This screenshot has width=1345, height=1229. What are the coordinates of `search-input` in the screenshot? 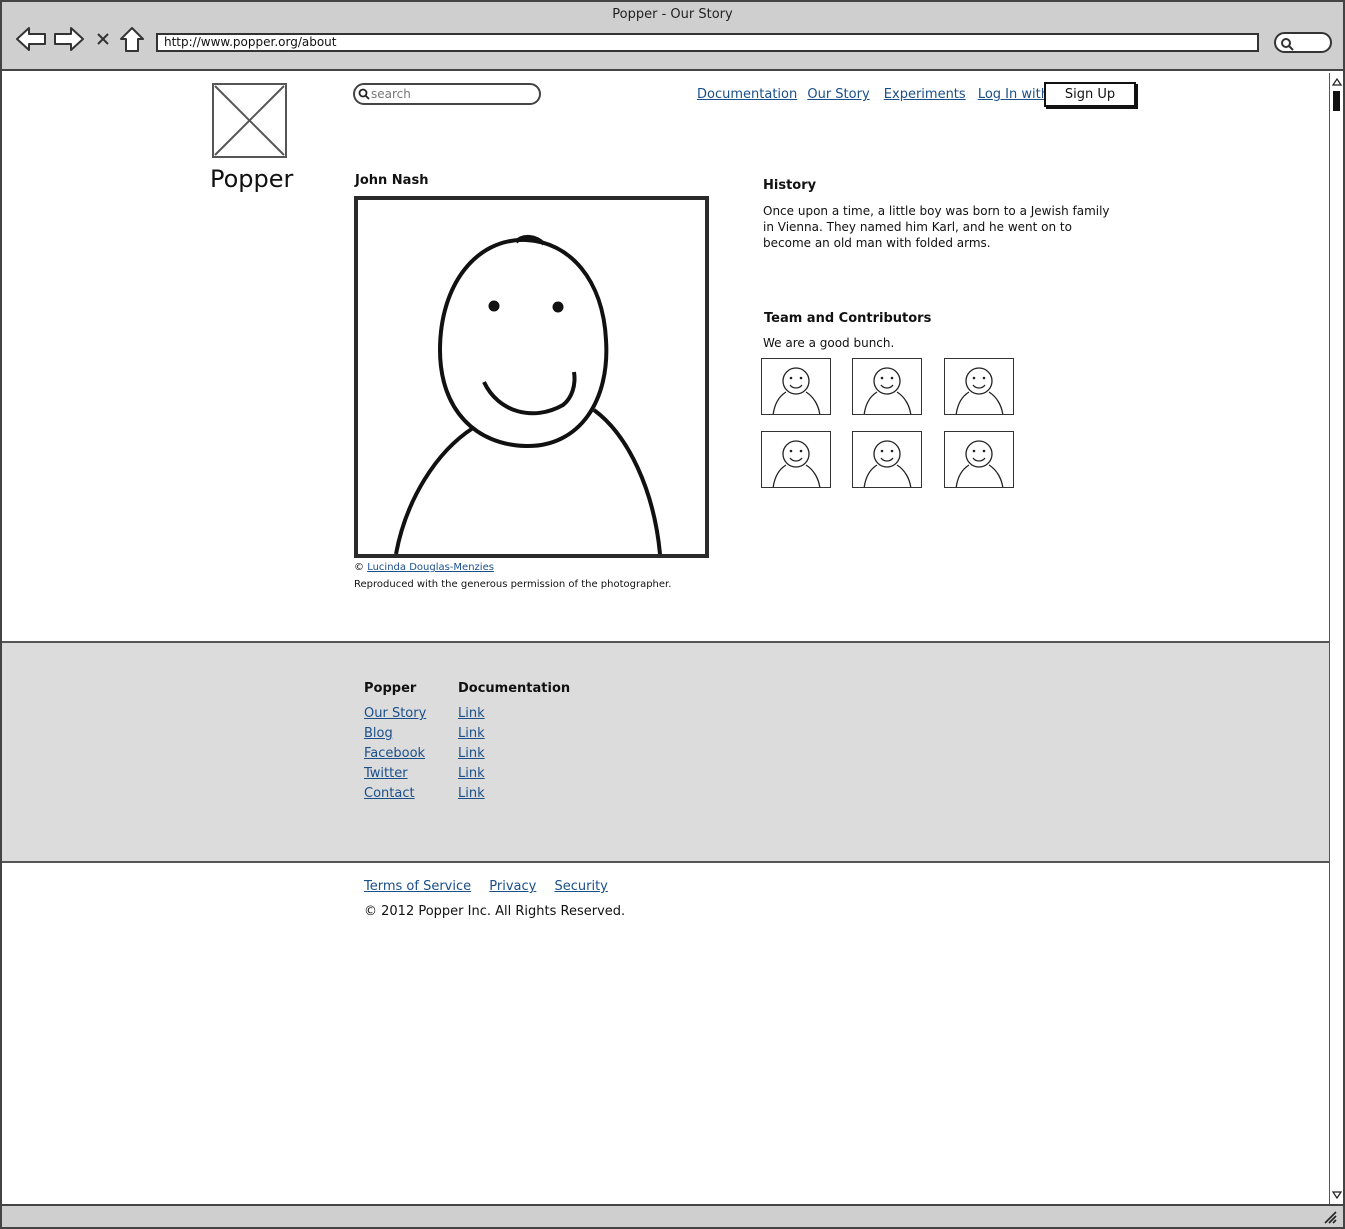 It's located at (447, 94).